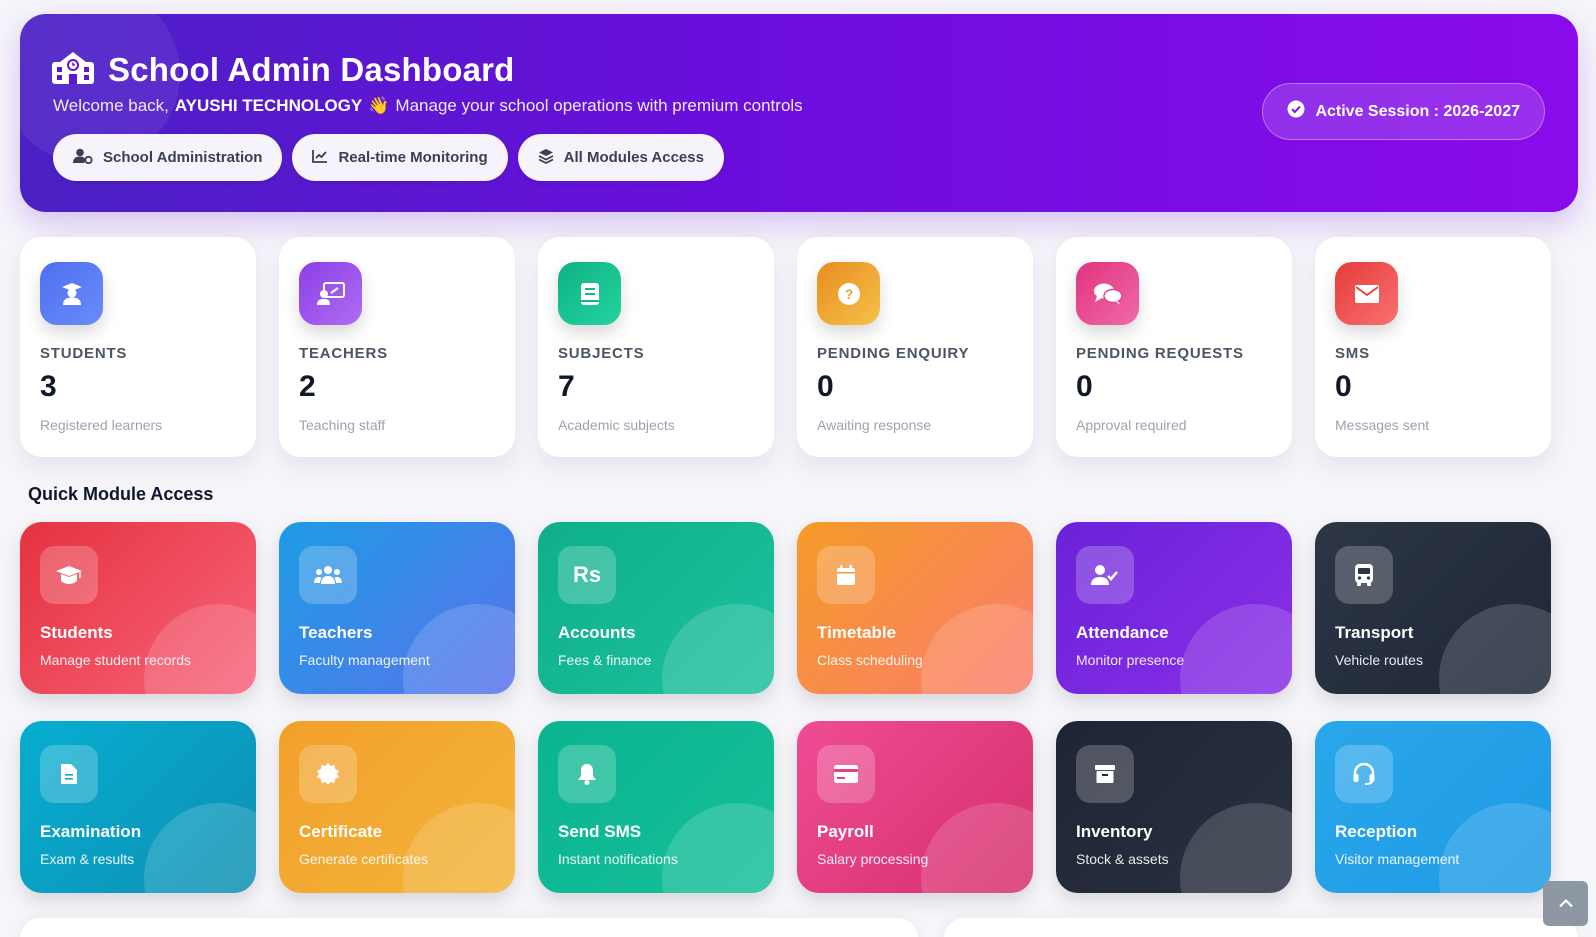 This screenshot has width=1596, height=937. Describe the element at coordinates (336, 632) in the screenshot. I see `module-title: Teachers` at that location.